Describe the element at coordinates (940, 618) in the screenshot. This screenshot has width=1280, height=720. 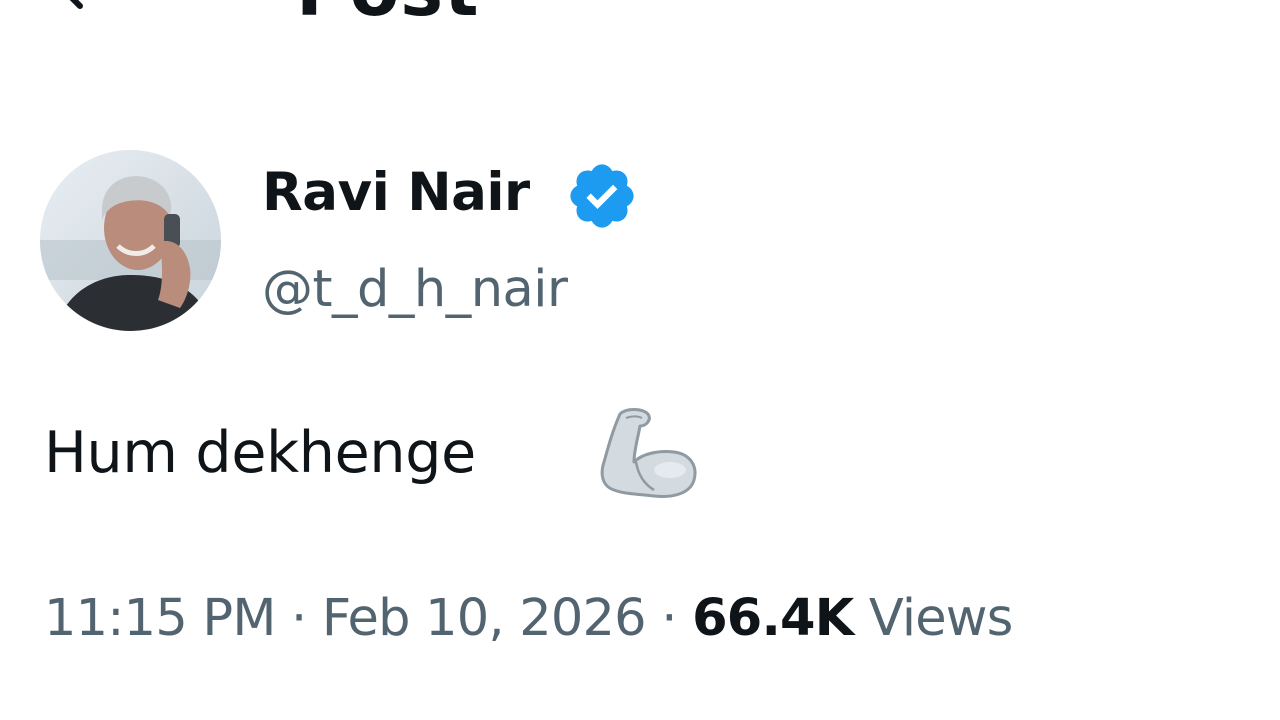
I see `views-label: Views` at that location.